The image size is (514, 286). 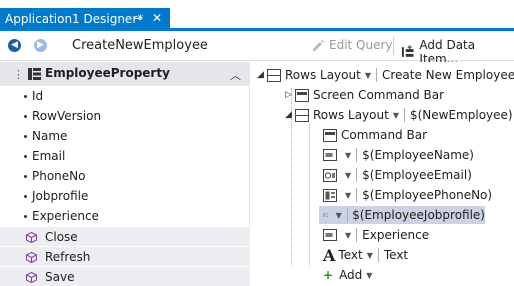 I want to click on entity-header: ⋮ EmployeeProperty ︿, so click(x=125, y=74).